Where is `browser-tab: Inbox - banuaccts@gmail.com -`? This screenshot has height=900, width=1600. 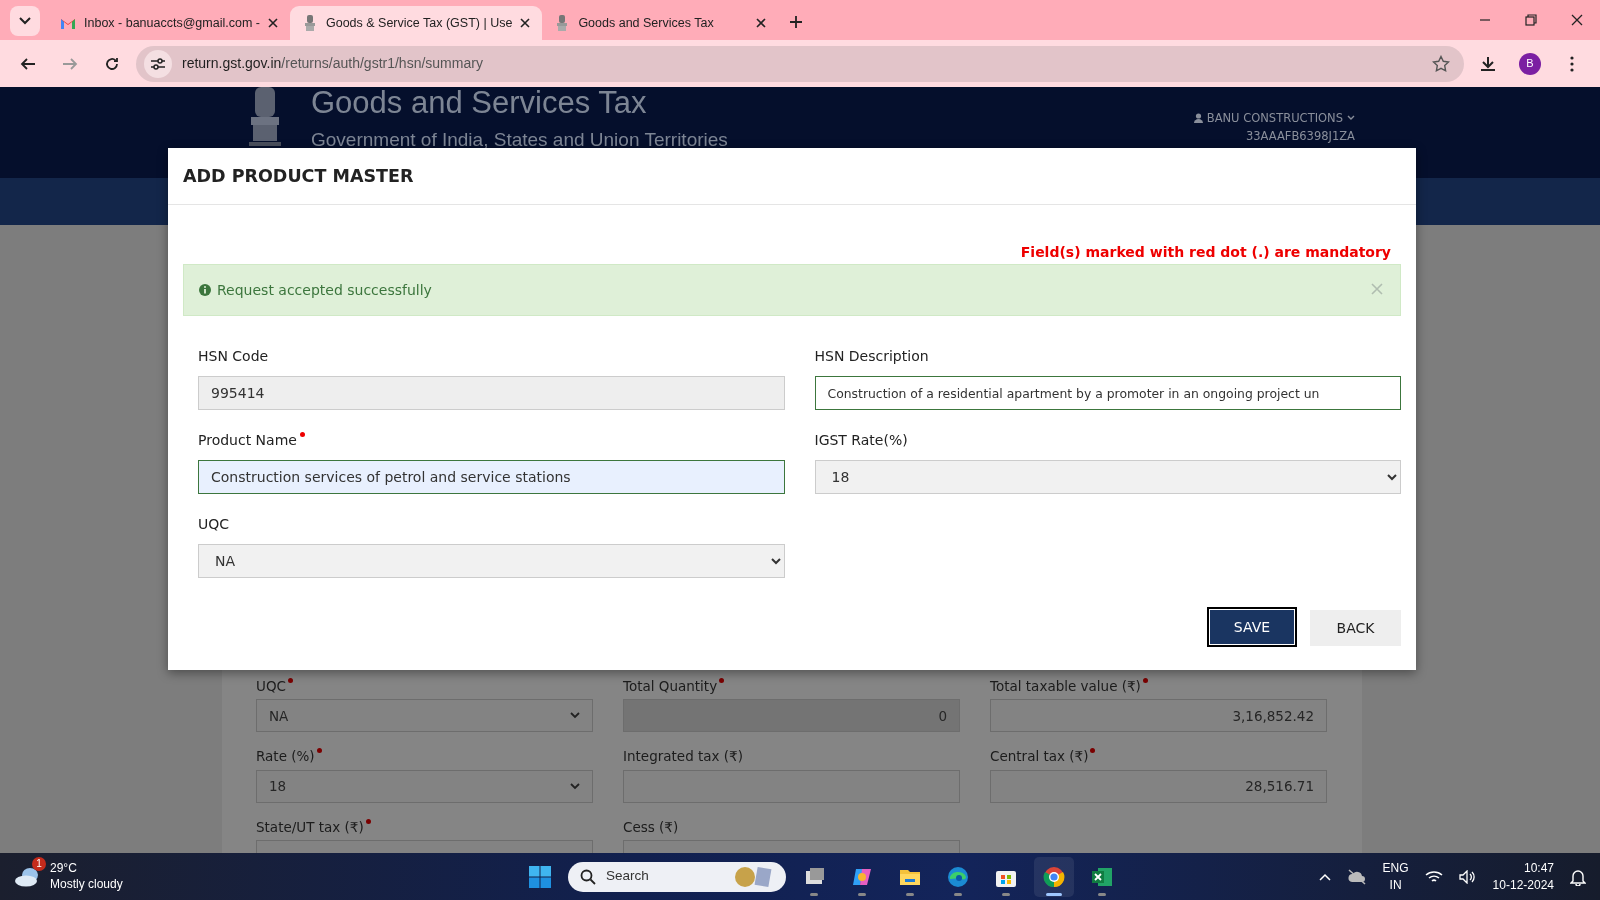
browser-tab: Inbox - banuaccts@gmail.com - is located at coordinates (169, 23).